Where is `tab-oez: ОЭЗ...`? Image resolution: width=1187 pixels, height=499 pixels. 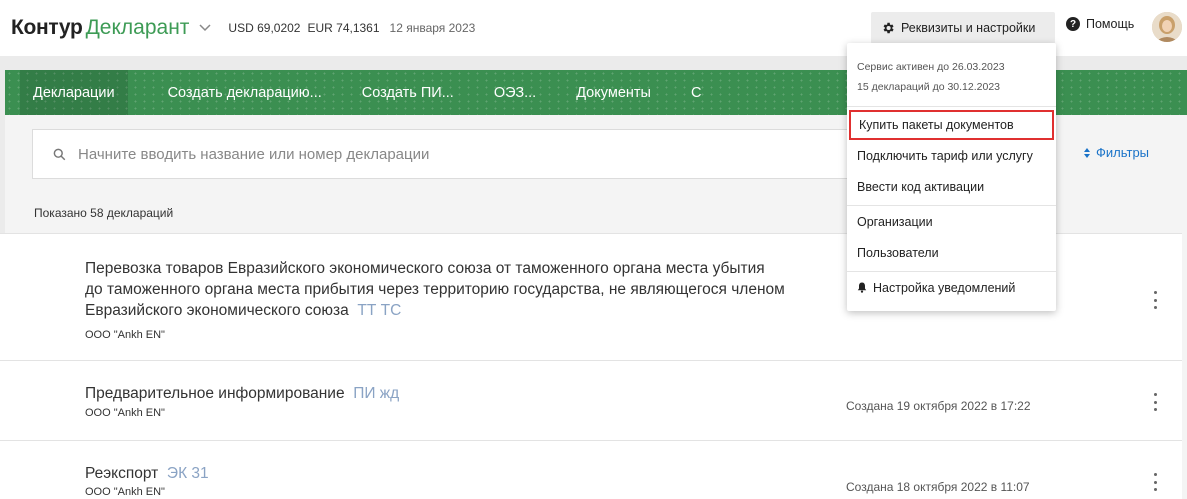
tab-oez: ОЭЗ... is located at coordinates (515, 92).